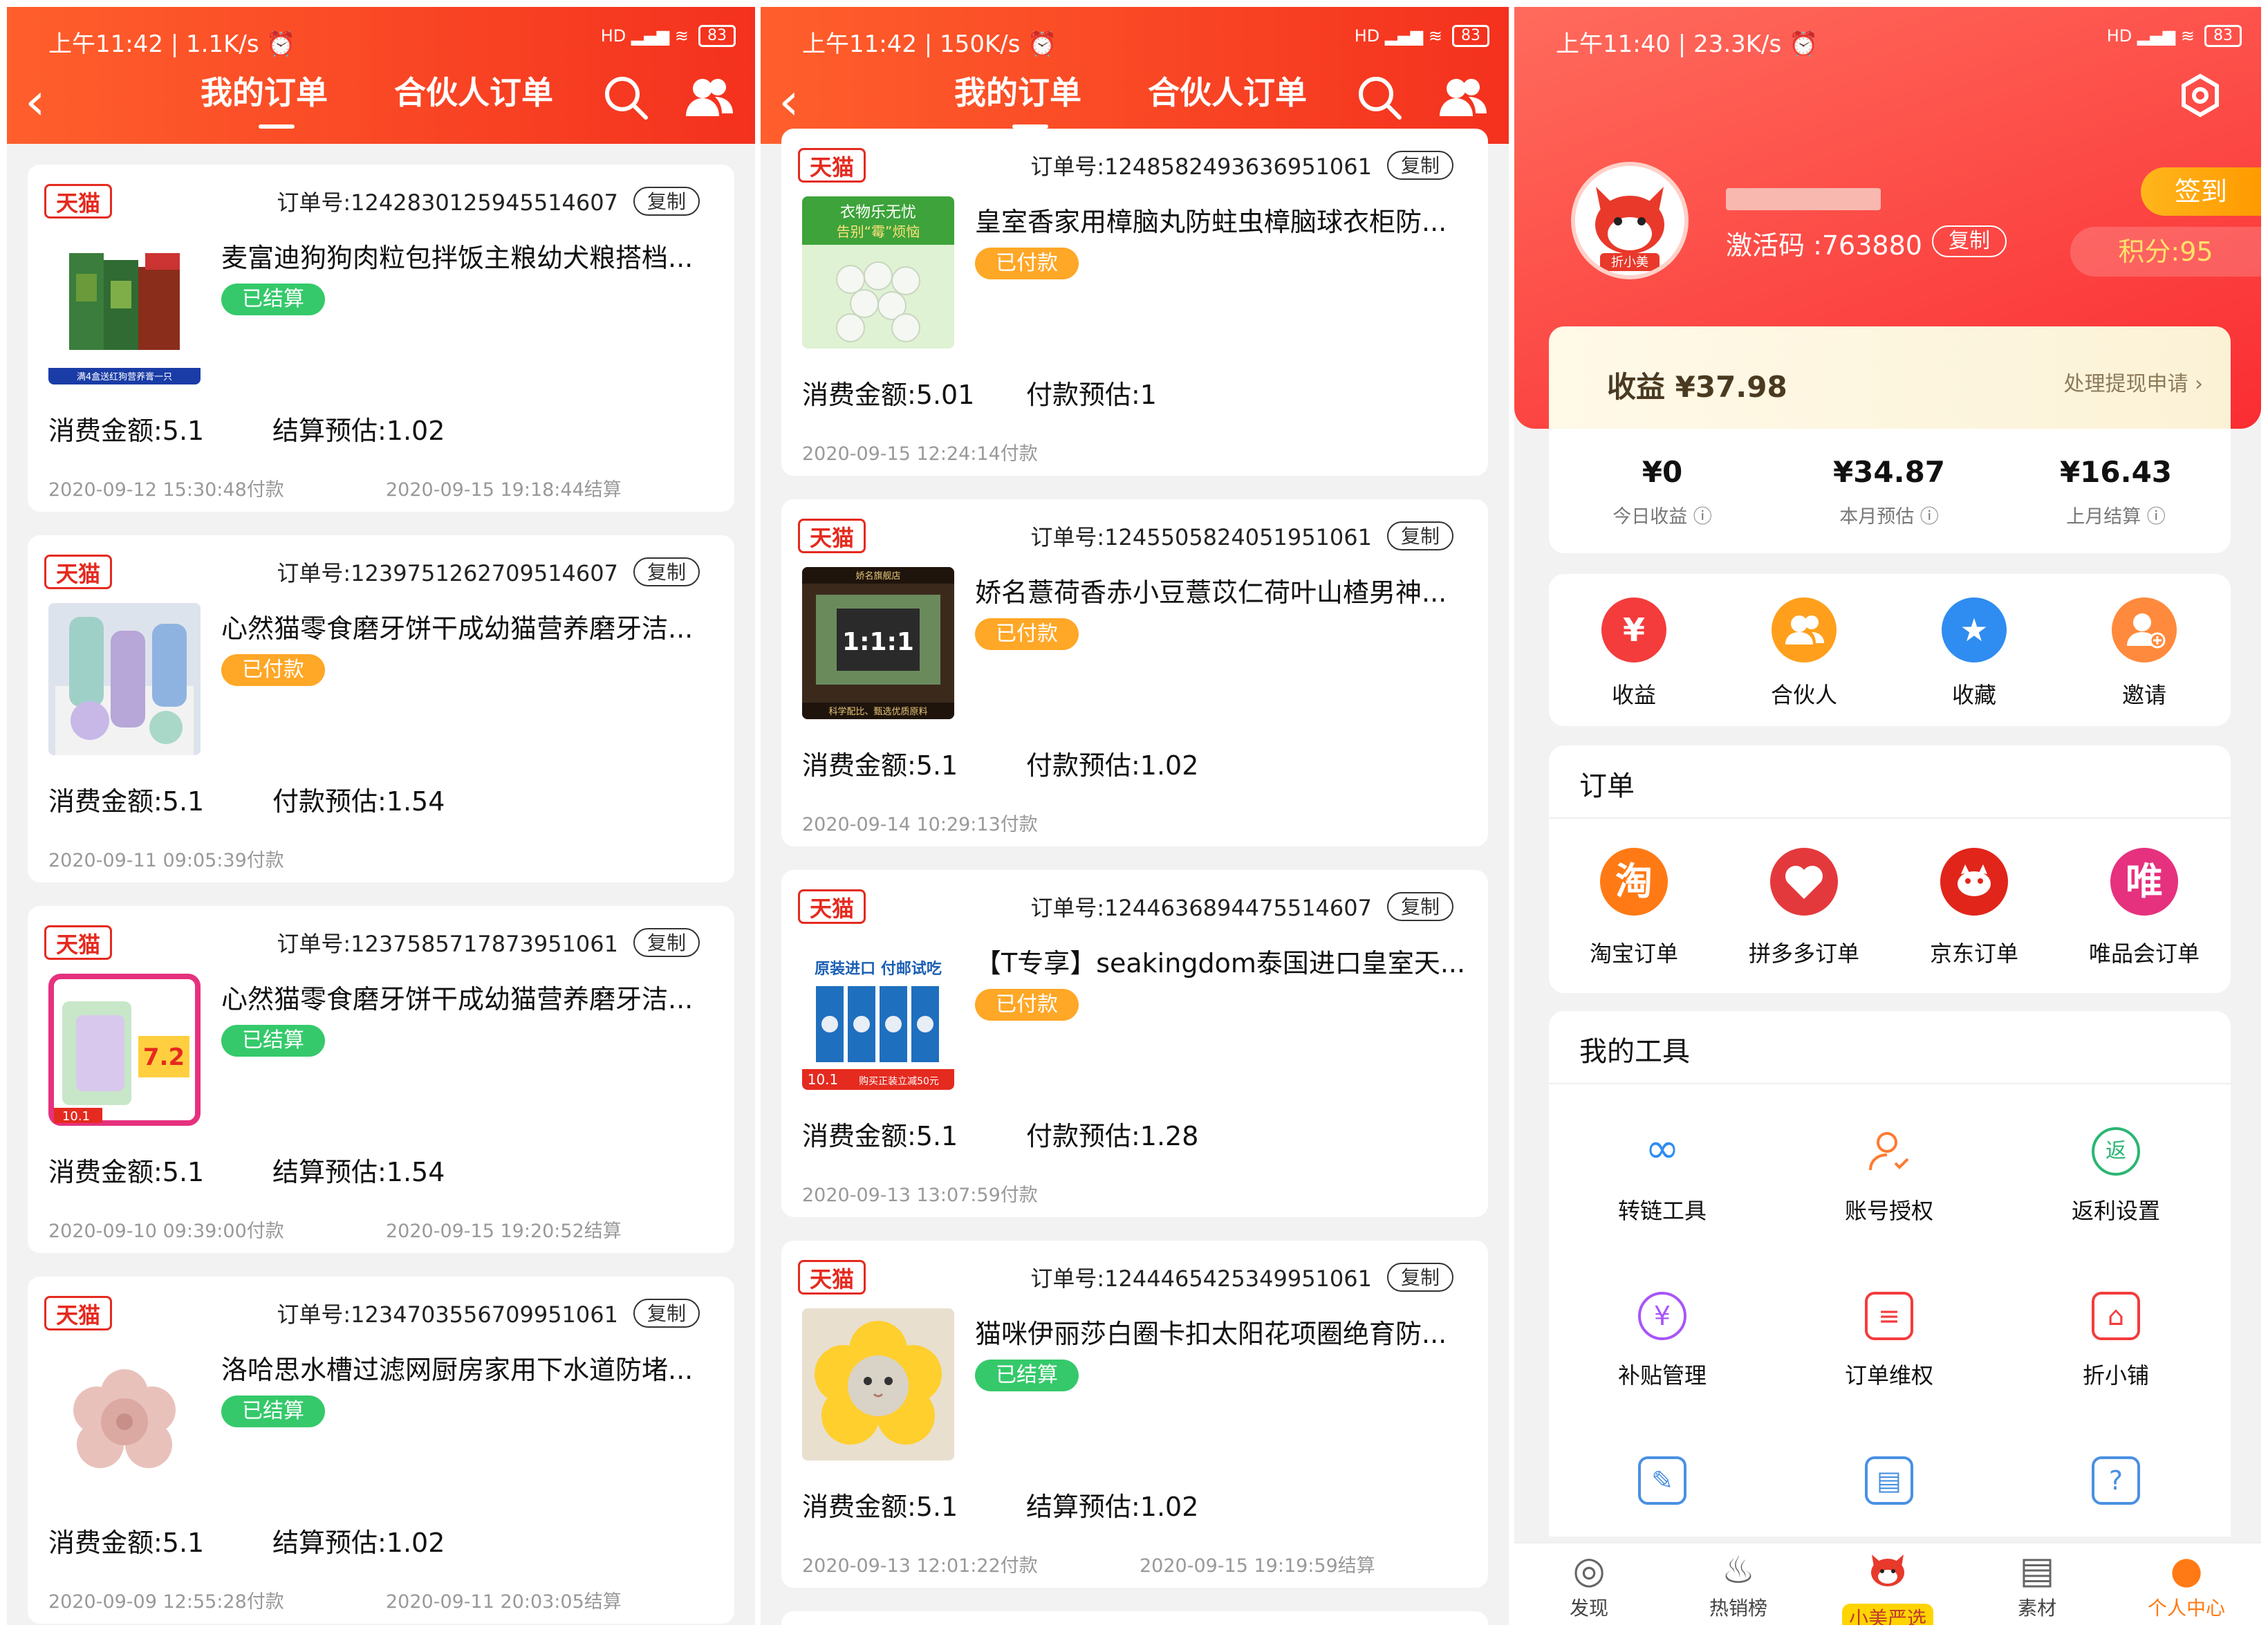  Describe the element at coordinates (1824, 245) in the screenshot. I see `activation-code: 激活码 :763880` at that location.